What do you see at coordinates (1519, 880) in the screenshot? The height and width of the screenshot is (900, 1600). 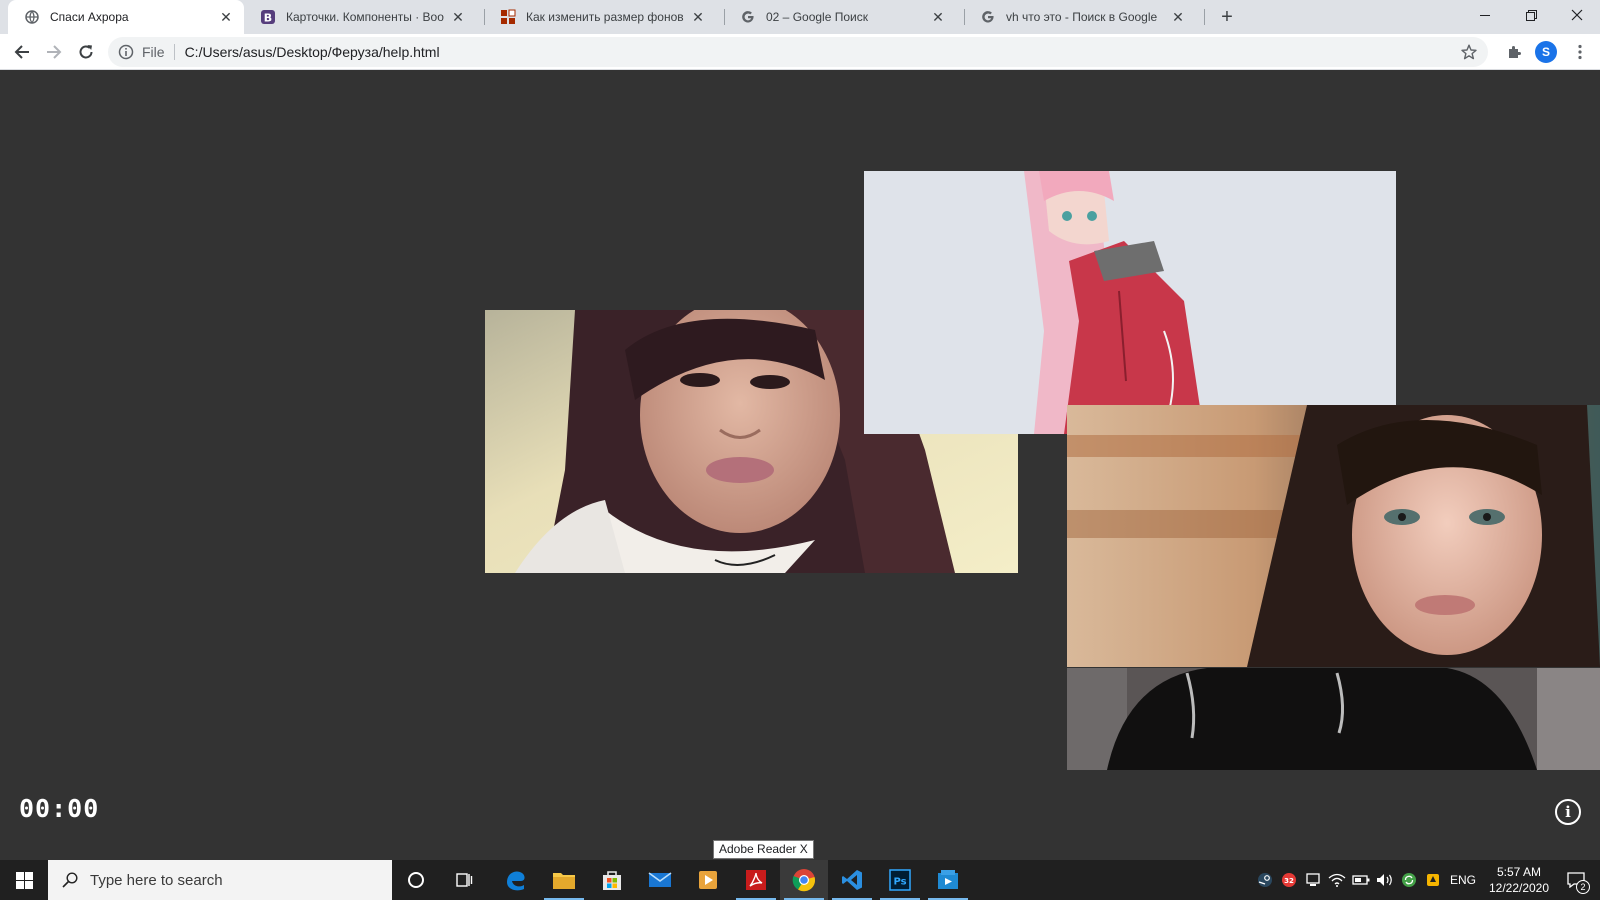 I see `taskbar-clock: 5:57 AM 12/22/2020` at bounding box center [1519, 880].